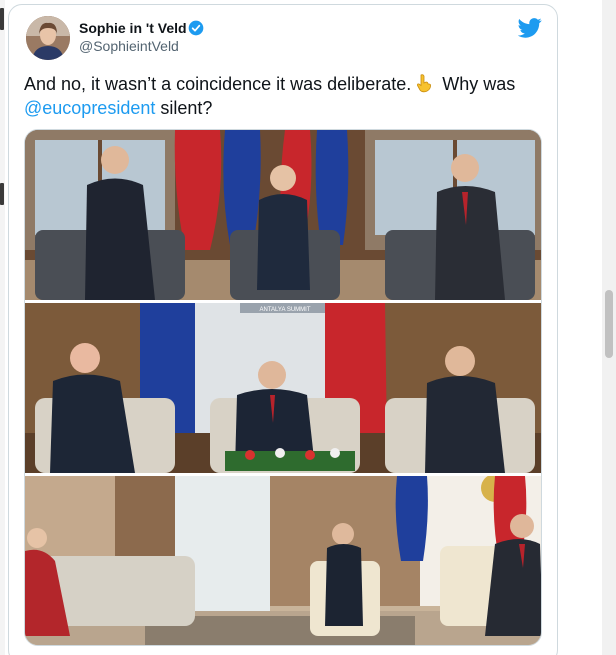 The height and width of the screenshot is (655, 616). What do you see at coordinates (48, 38) in the screenshot?
I see `avatar` at bounding box center [48, 38].